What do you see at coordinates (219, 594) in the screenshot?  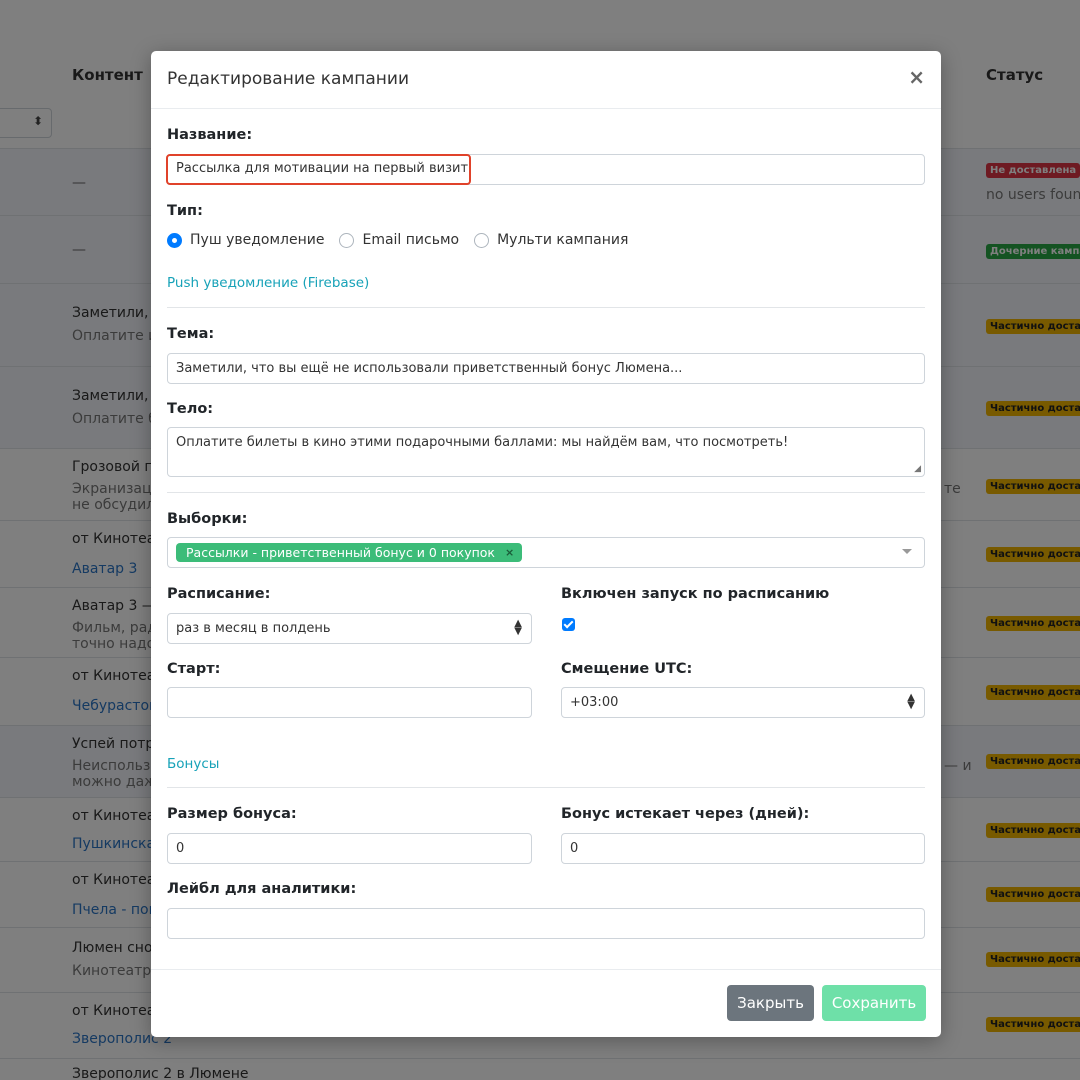 I see `schedule-label: Расписание:` at bounding box center [219, 594].